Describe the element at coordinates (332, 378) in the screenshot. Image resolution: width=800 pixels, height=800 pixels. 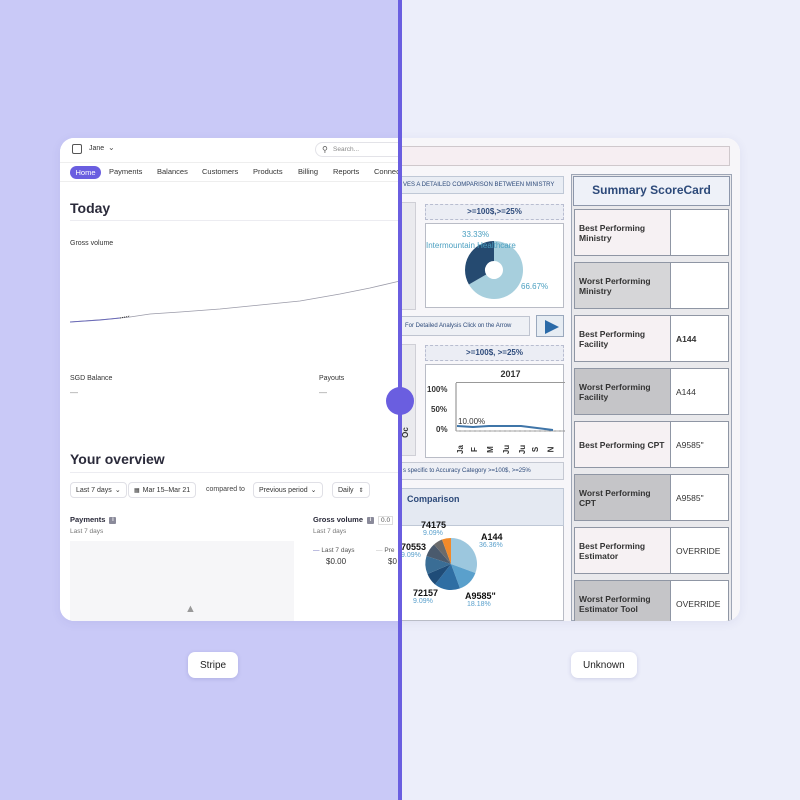
I see `payouts-label: Payouts` at that location.